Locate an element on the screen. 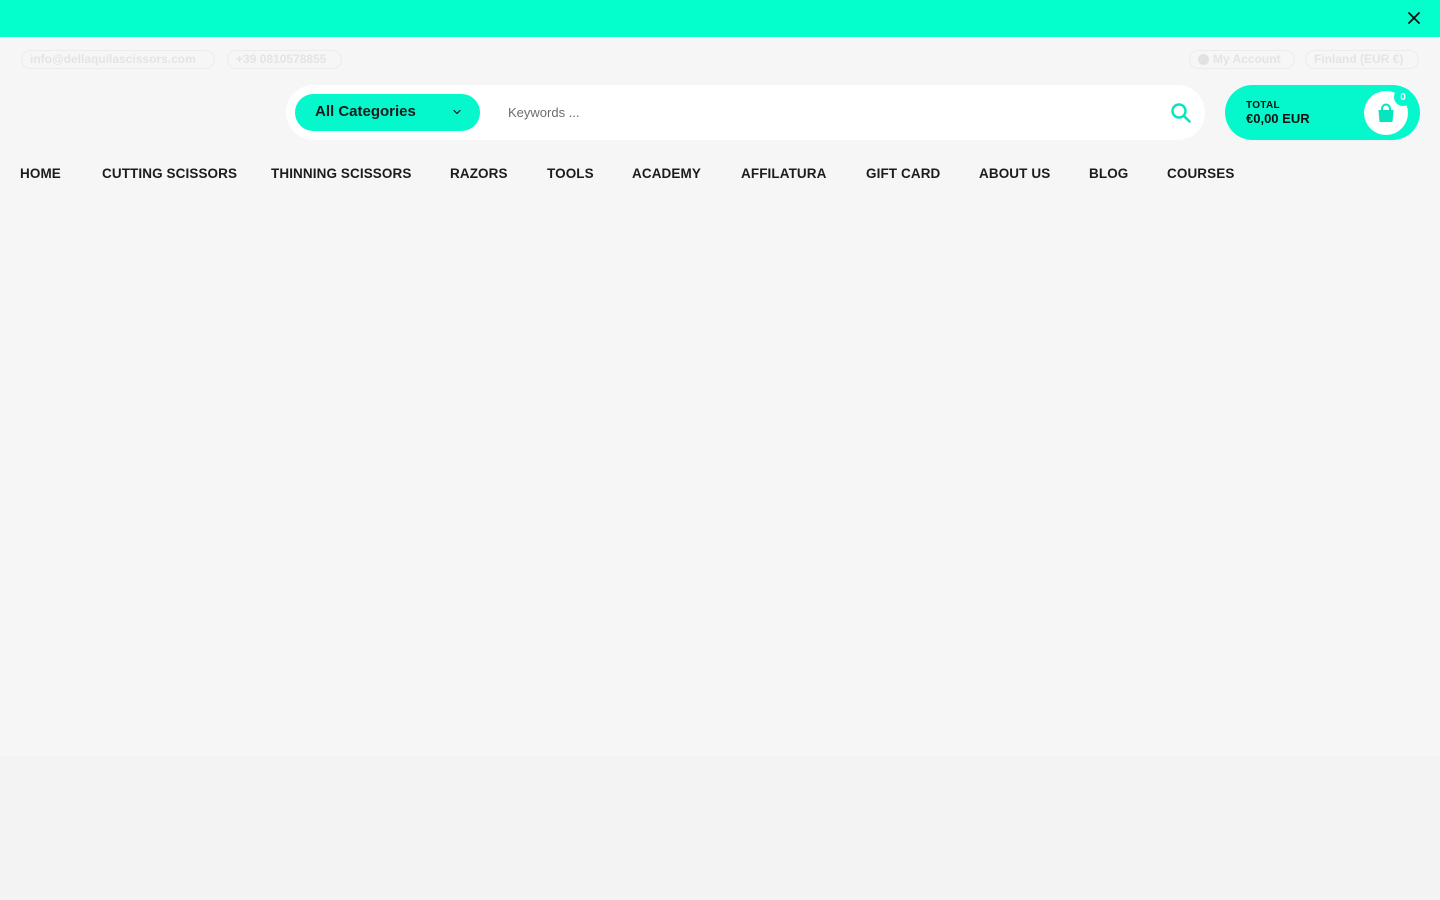 The image size is (1440, 900). search-icon is located at coordinates (1181, 113).